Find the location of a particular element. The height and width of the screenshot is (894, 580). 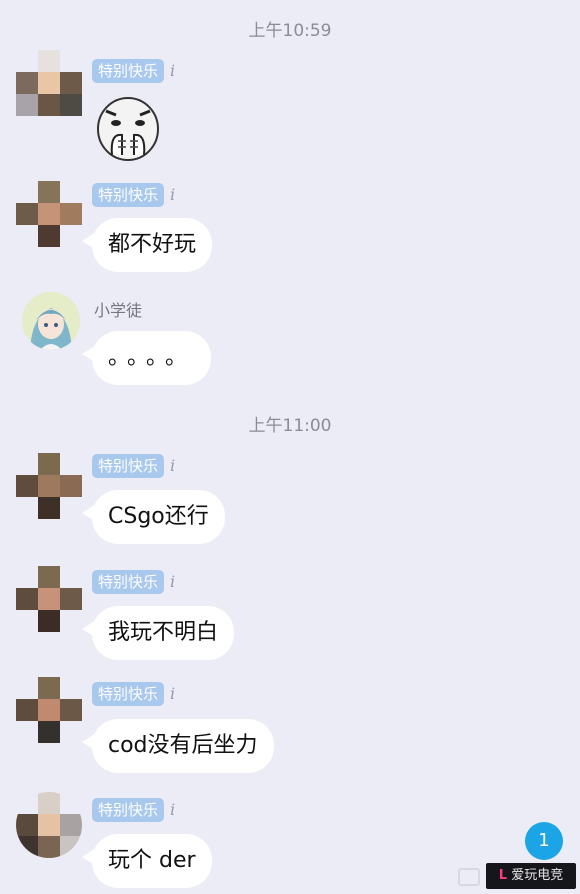

message-bubble: 我玩不明白 is located at coordinates (158, 633).